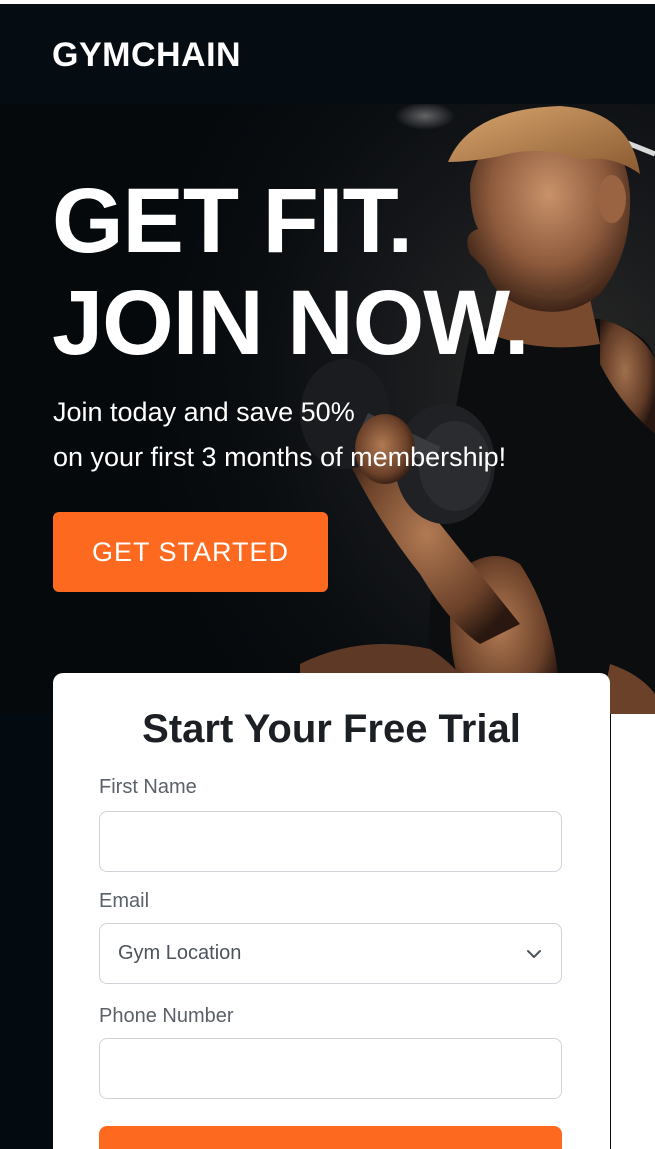  Describe the element at coordinates (180, 953) in the screenshot. I see `gym-location-select-value: Gym Location` at that location.